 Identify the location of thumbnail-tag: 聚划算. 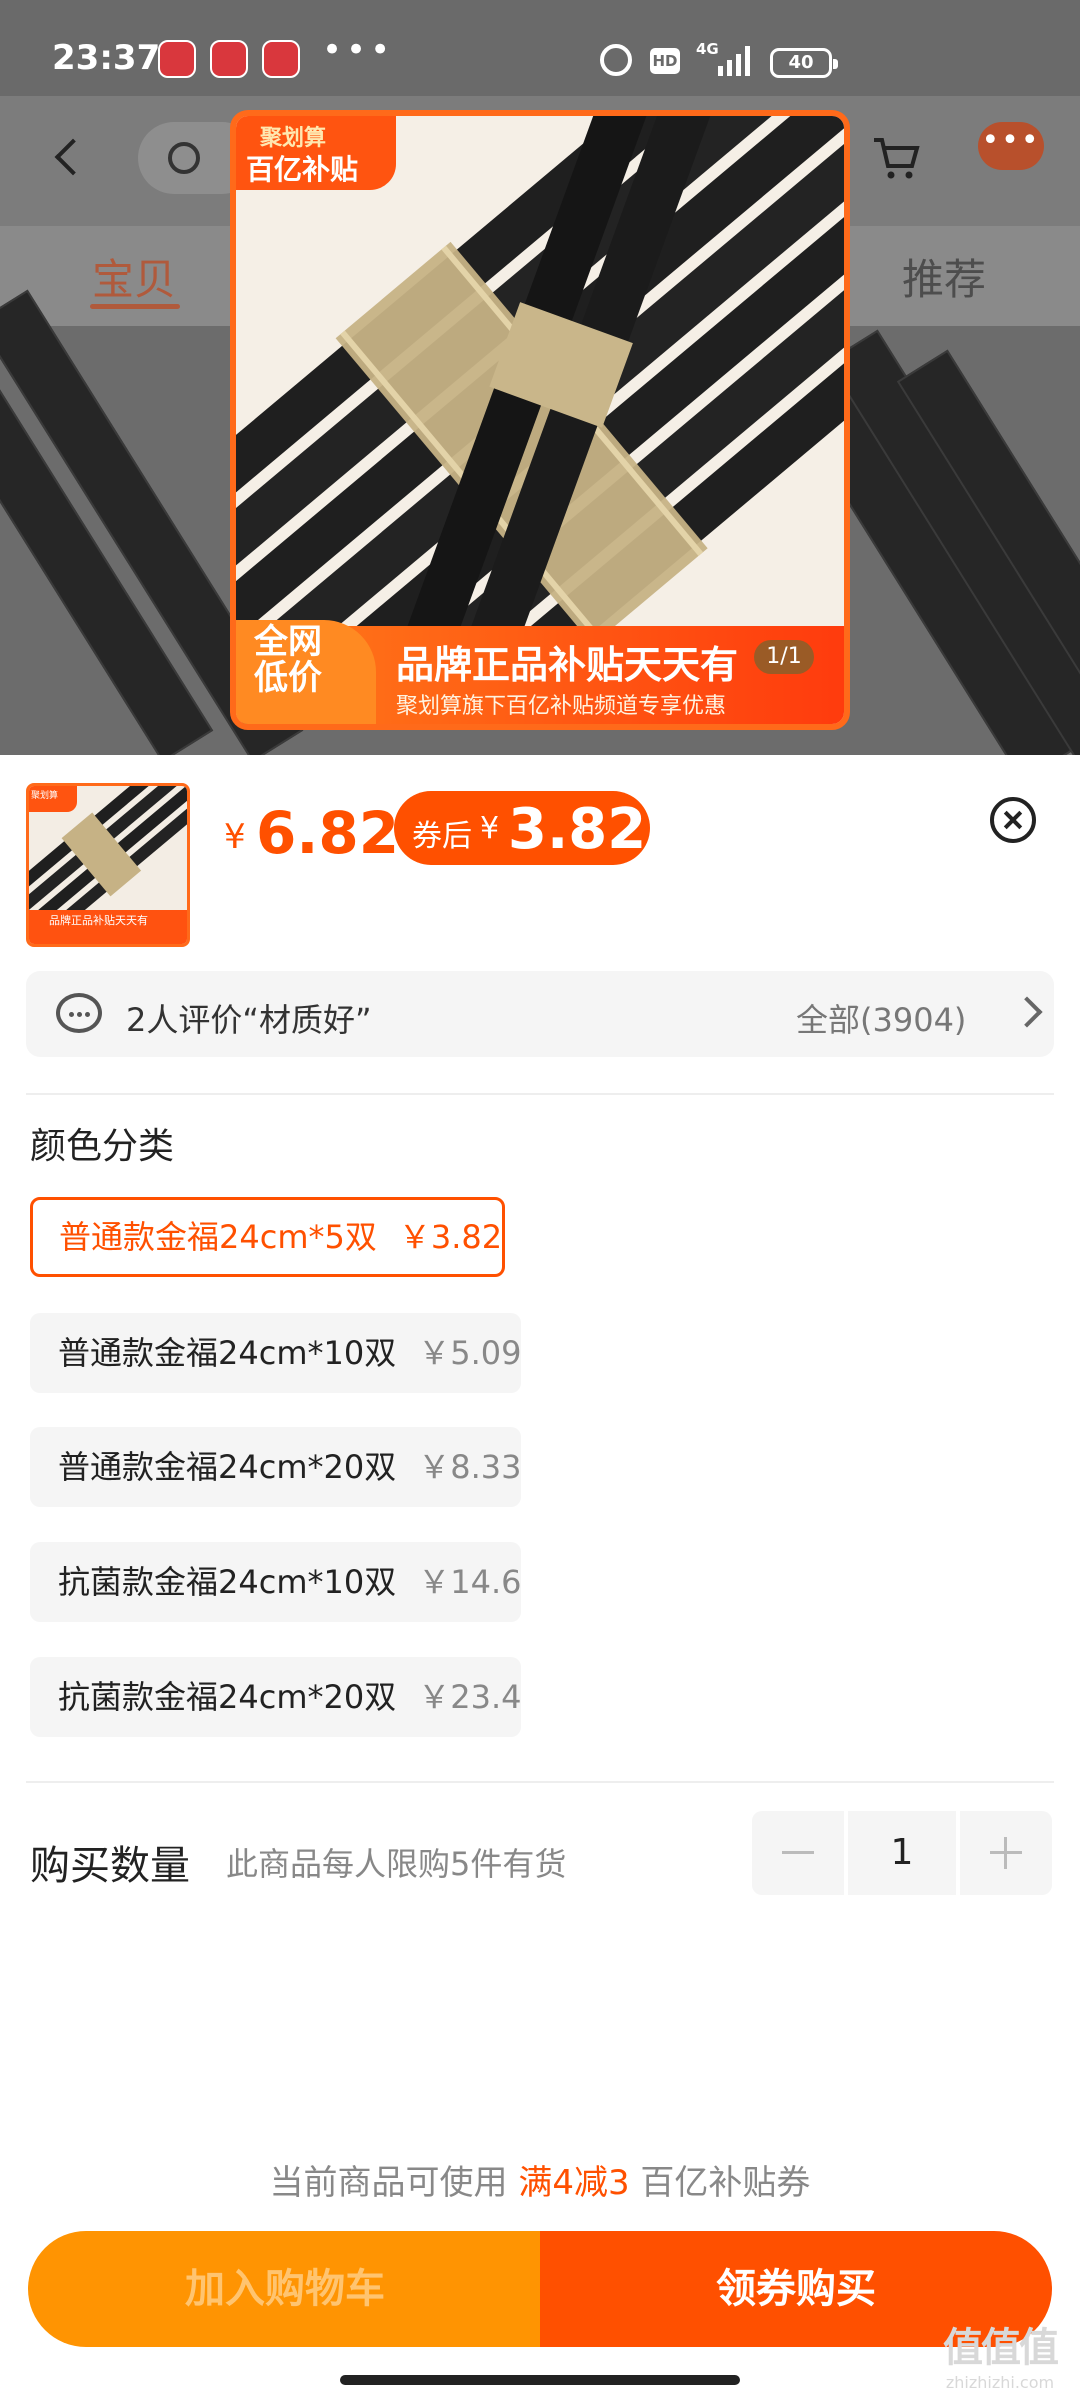
(53, 799).